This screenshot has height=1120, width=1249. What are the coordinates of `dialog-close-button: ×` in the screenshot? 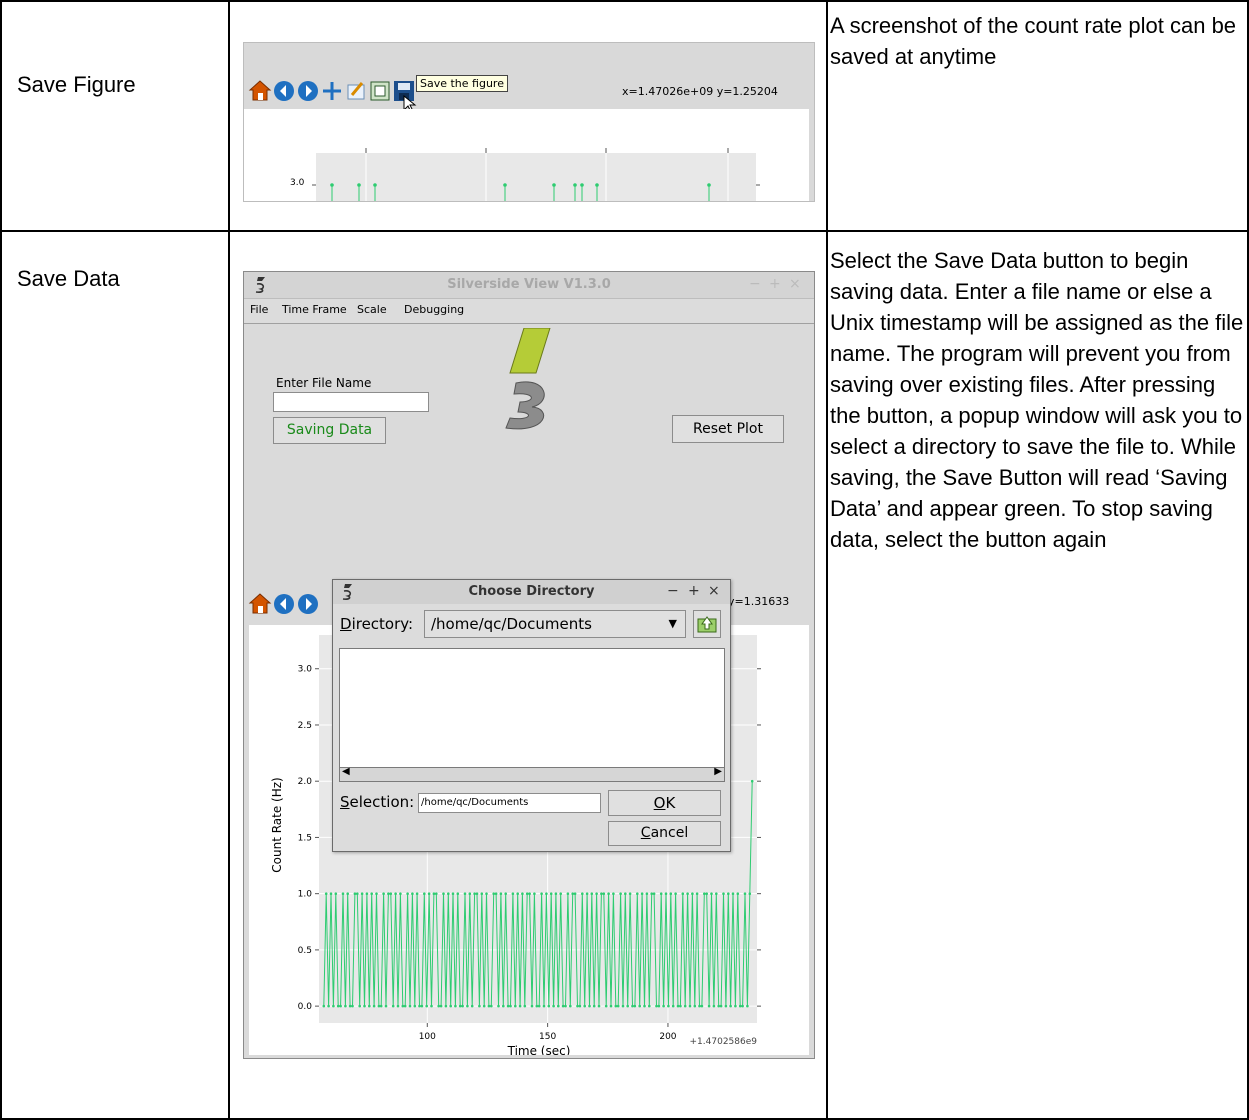 It's located at (714, 591).